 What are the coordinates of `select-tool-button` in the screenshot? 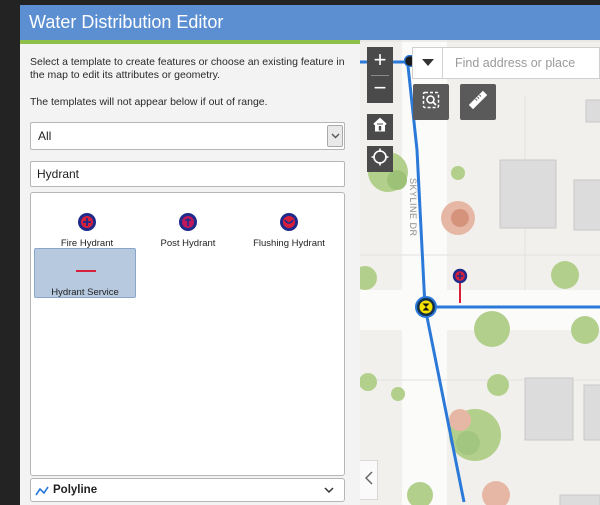 It's located at (431, 102).